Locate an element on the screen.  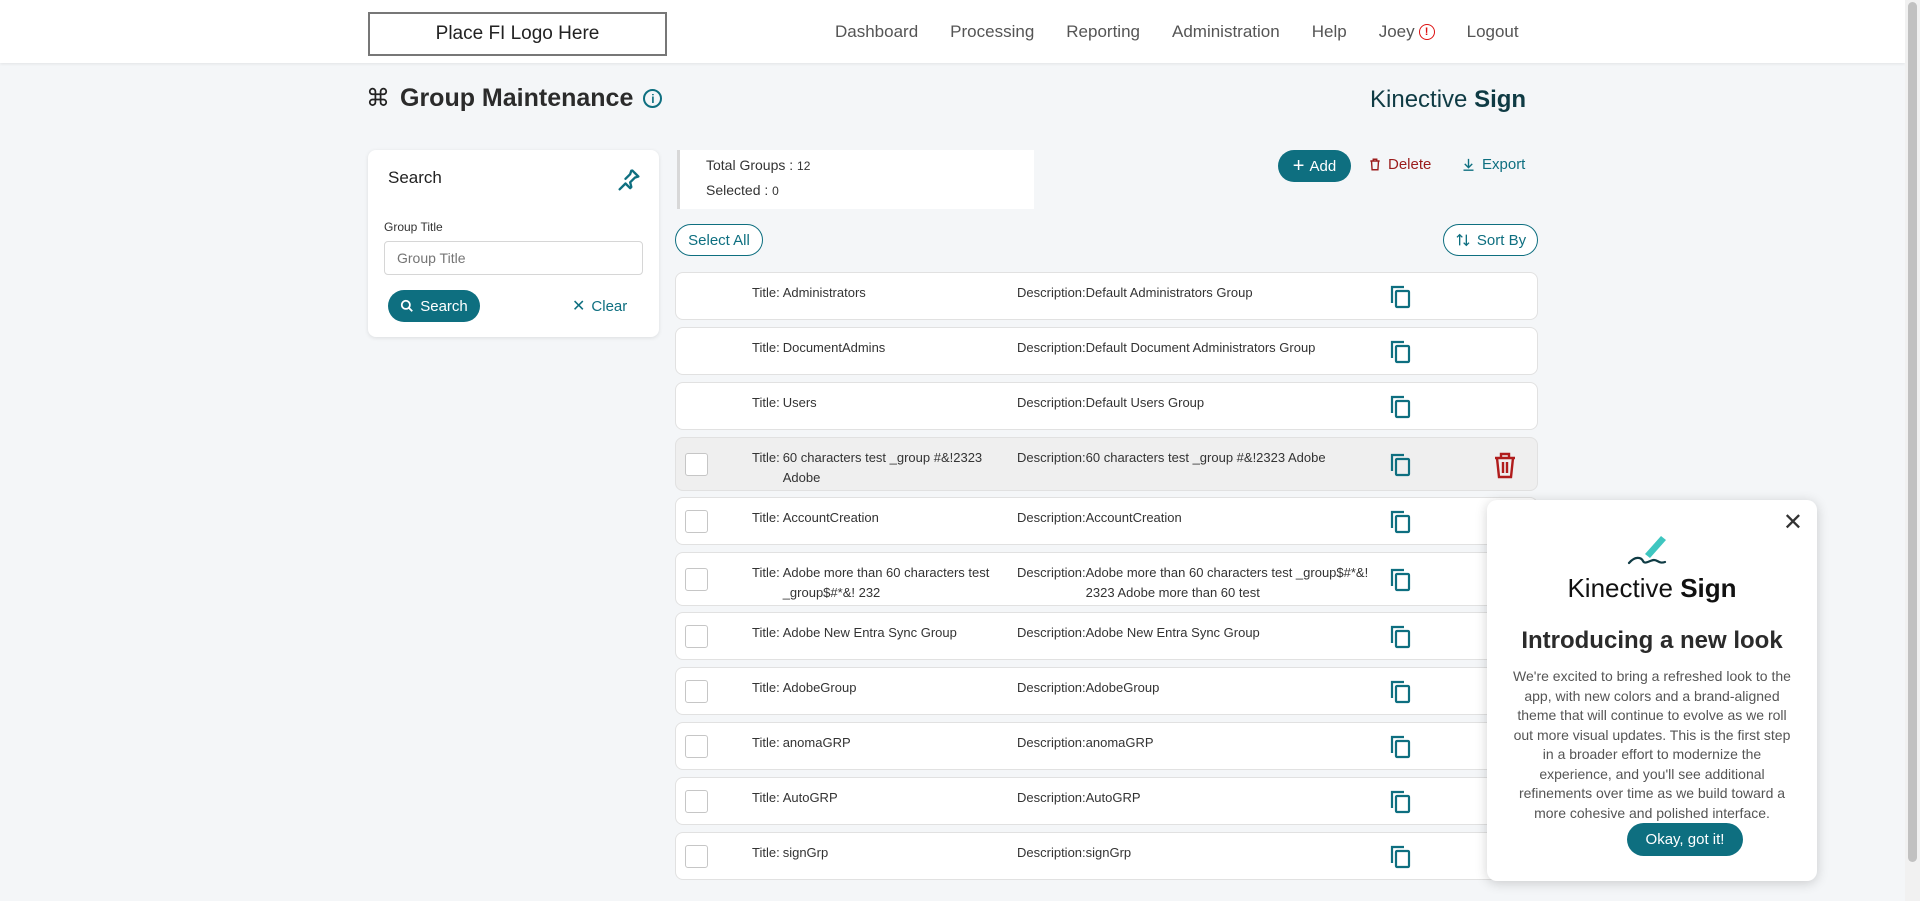
table-row: Title: AdobeGroup Description: AdobeGroup is located at coordinates (1106, 691).